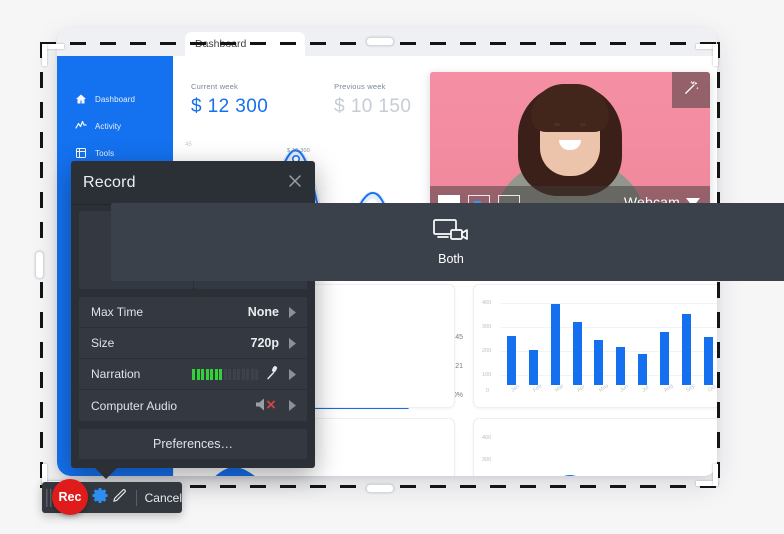 Image resolution: width=784 pixels, height=534 pixels. Describe the element at coordinates (265, 343) in the screenshot. I see `option-value: 720p` at that location.